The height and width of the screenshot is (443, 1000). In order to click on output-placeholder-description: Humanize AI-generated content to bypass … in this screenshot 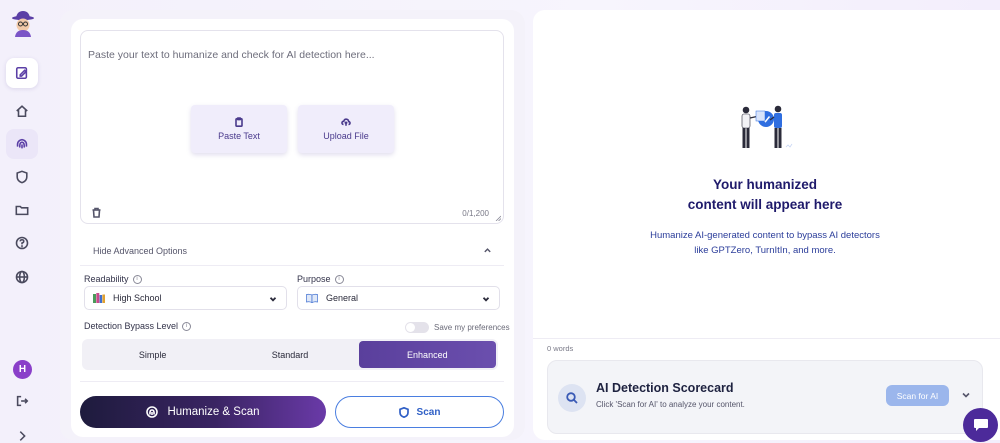, I will do `click(765, 243)`.